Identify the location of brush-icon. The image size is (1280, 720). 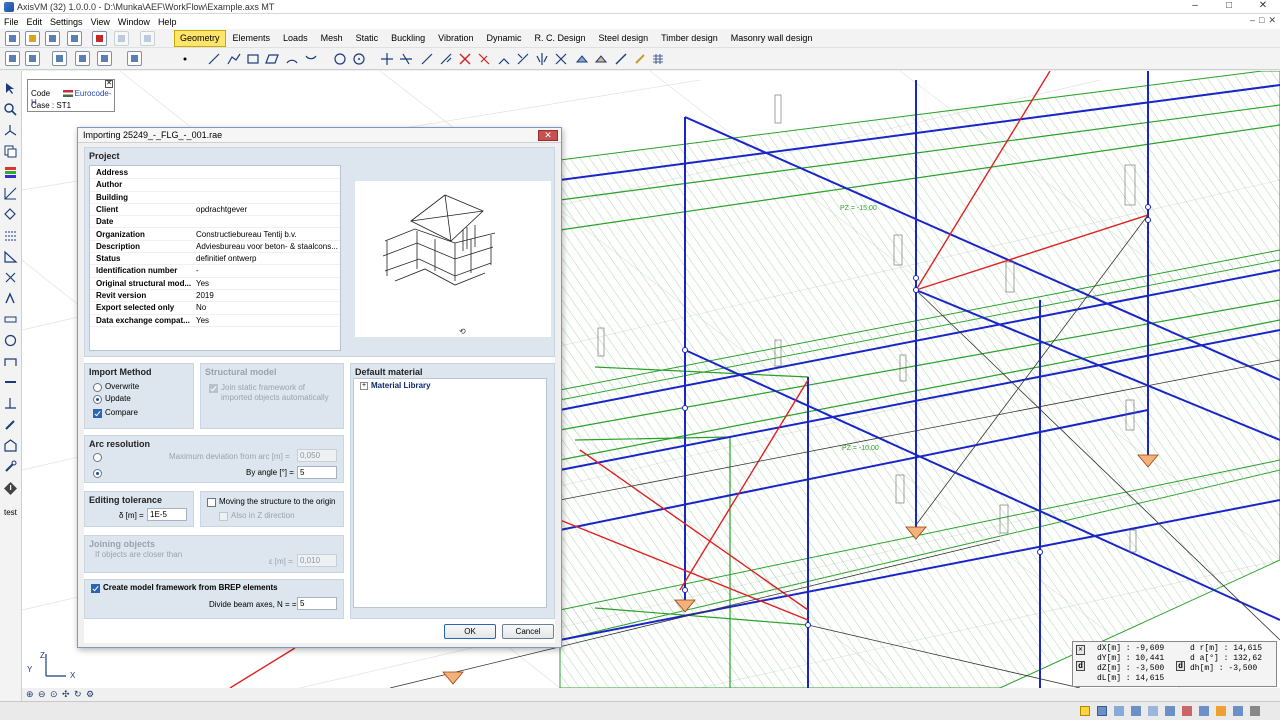
(640, 59).